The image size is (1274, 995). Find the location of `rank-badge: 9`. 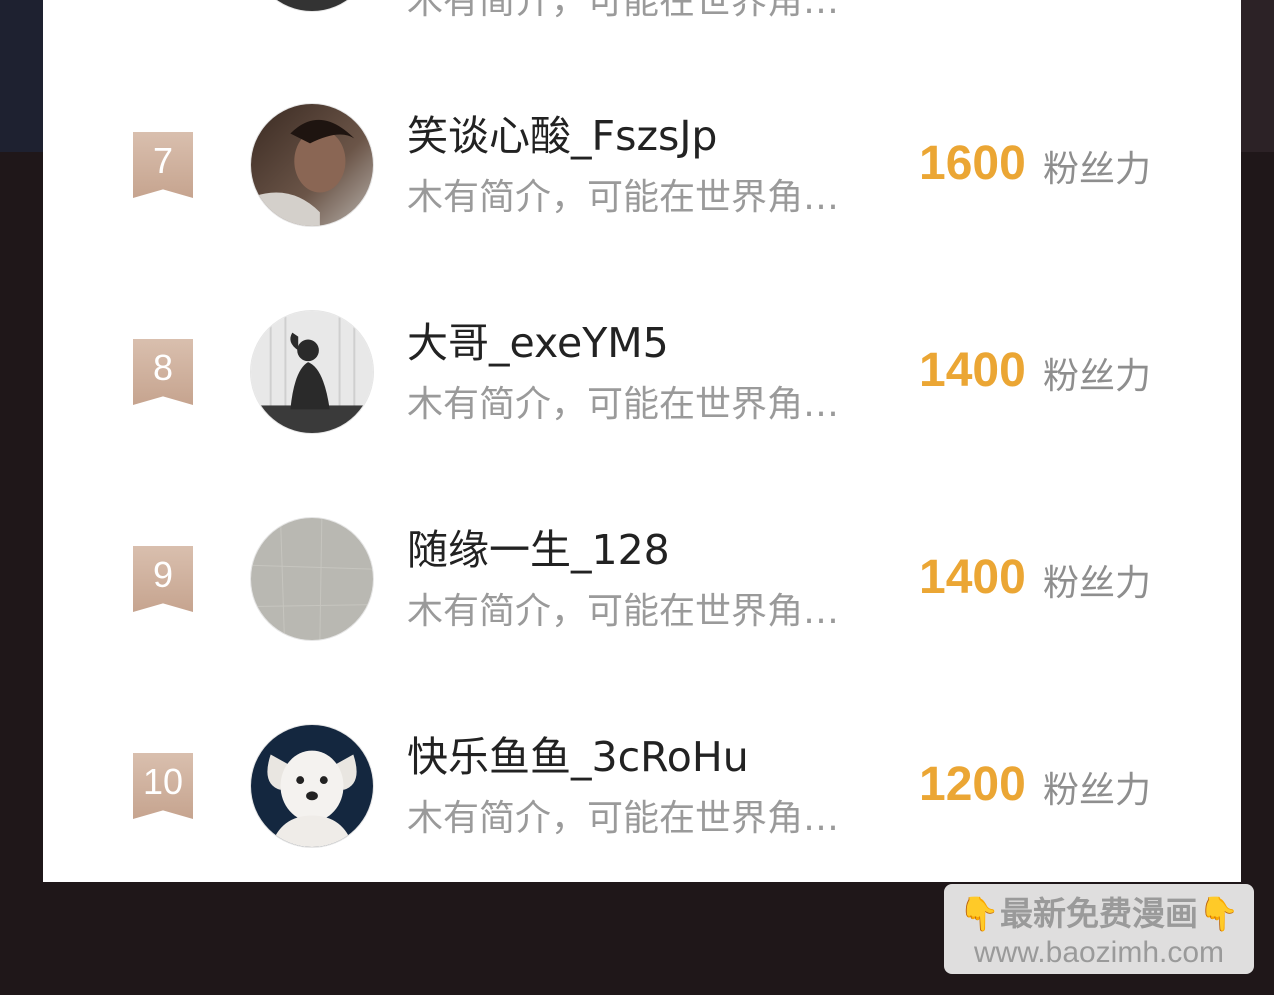

rank-badge: 9 is located at coordinates (163, 579).